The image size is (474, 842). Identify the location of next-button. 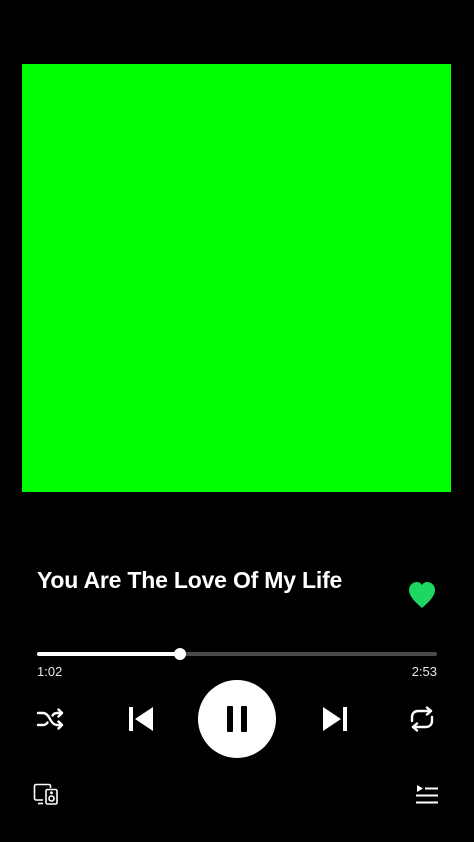
(335, 719).